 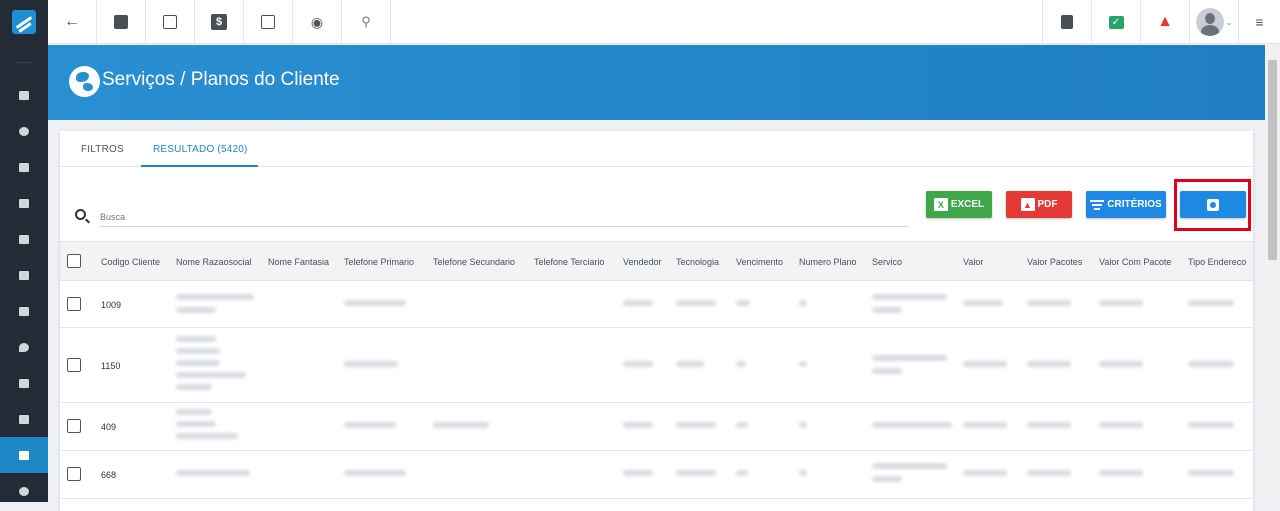 What do you see at coordinates (656, 82) in the screenshot?
I see `page-header: Serviços / Planos do Cliente` at bounding box center [656, 82].